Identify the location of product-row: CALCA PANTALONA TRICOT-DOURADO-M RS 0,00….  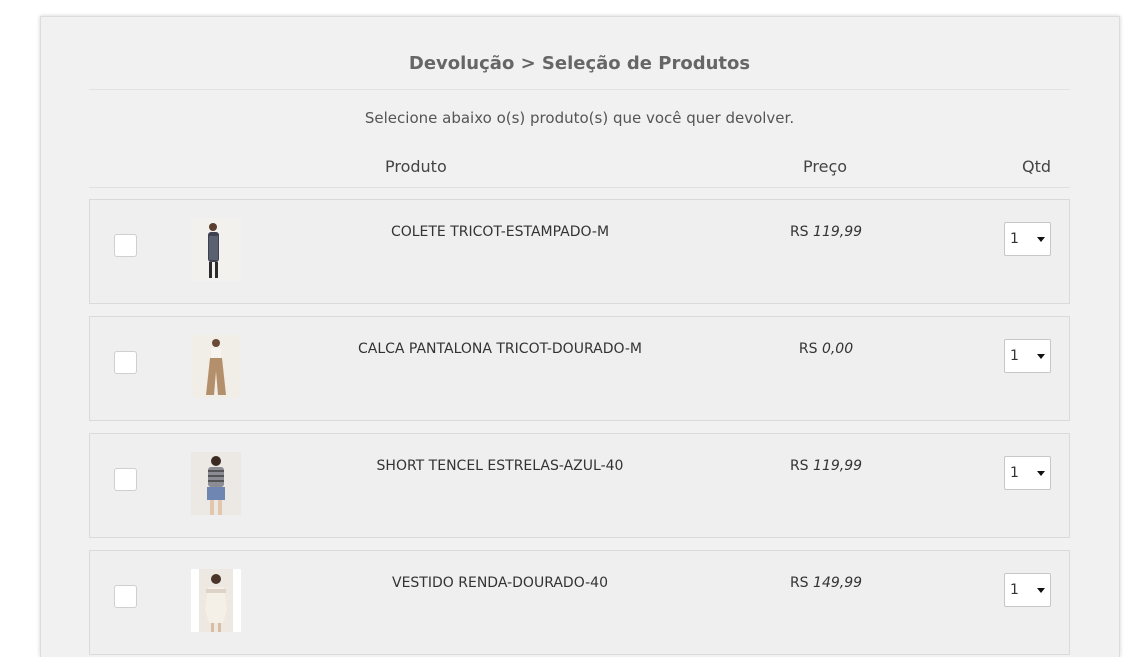
(579, 368).